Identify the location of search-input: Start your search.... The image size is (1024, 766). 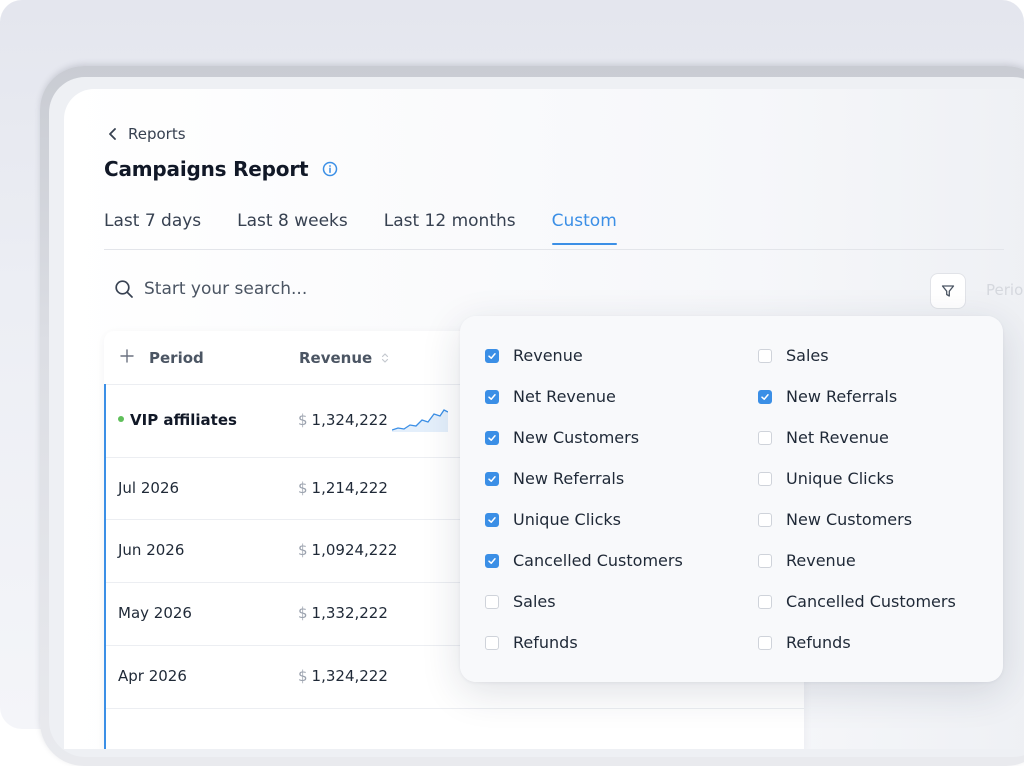
(225, 289).